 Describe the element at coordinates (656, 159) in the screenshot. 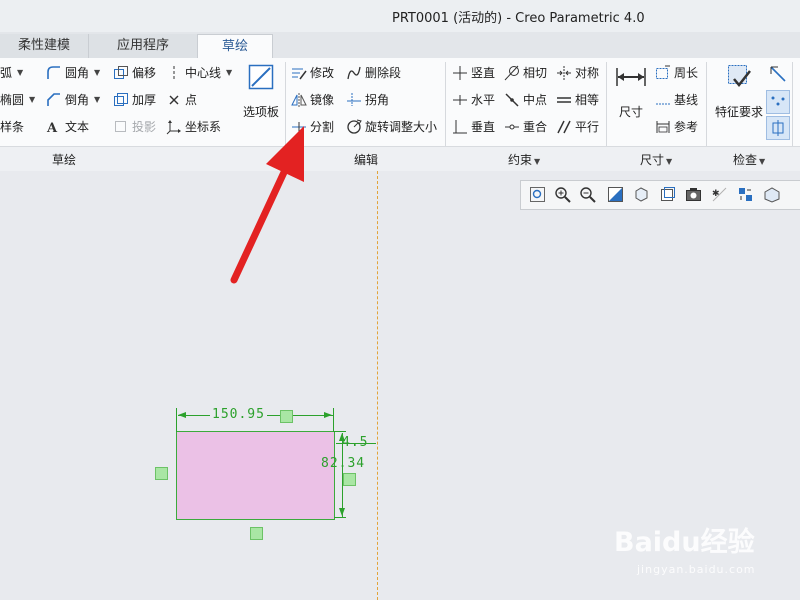

I see `group-label-dimension: 尺寸 ▼` at that location.